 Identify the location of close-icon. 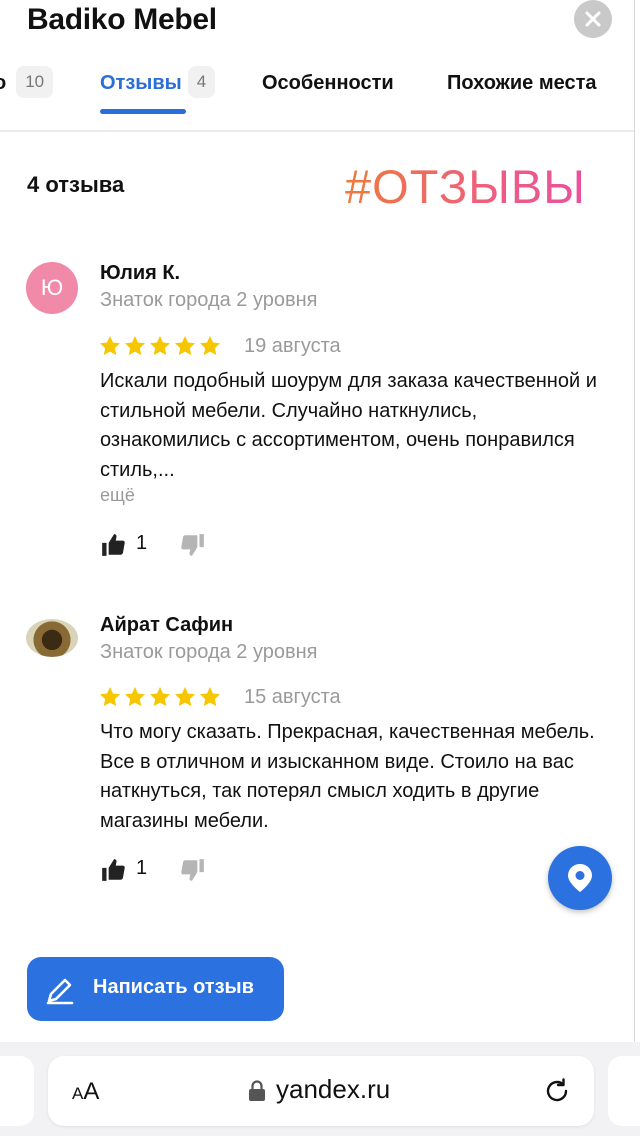
(593, 19).